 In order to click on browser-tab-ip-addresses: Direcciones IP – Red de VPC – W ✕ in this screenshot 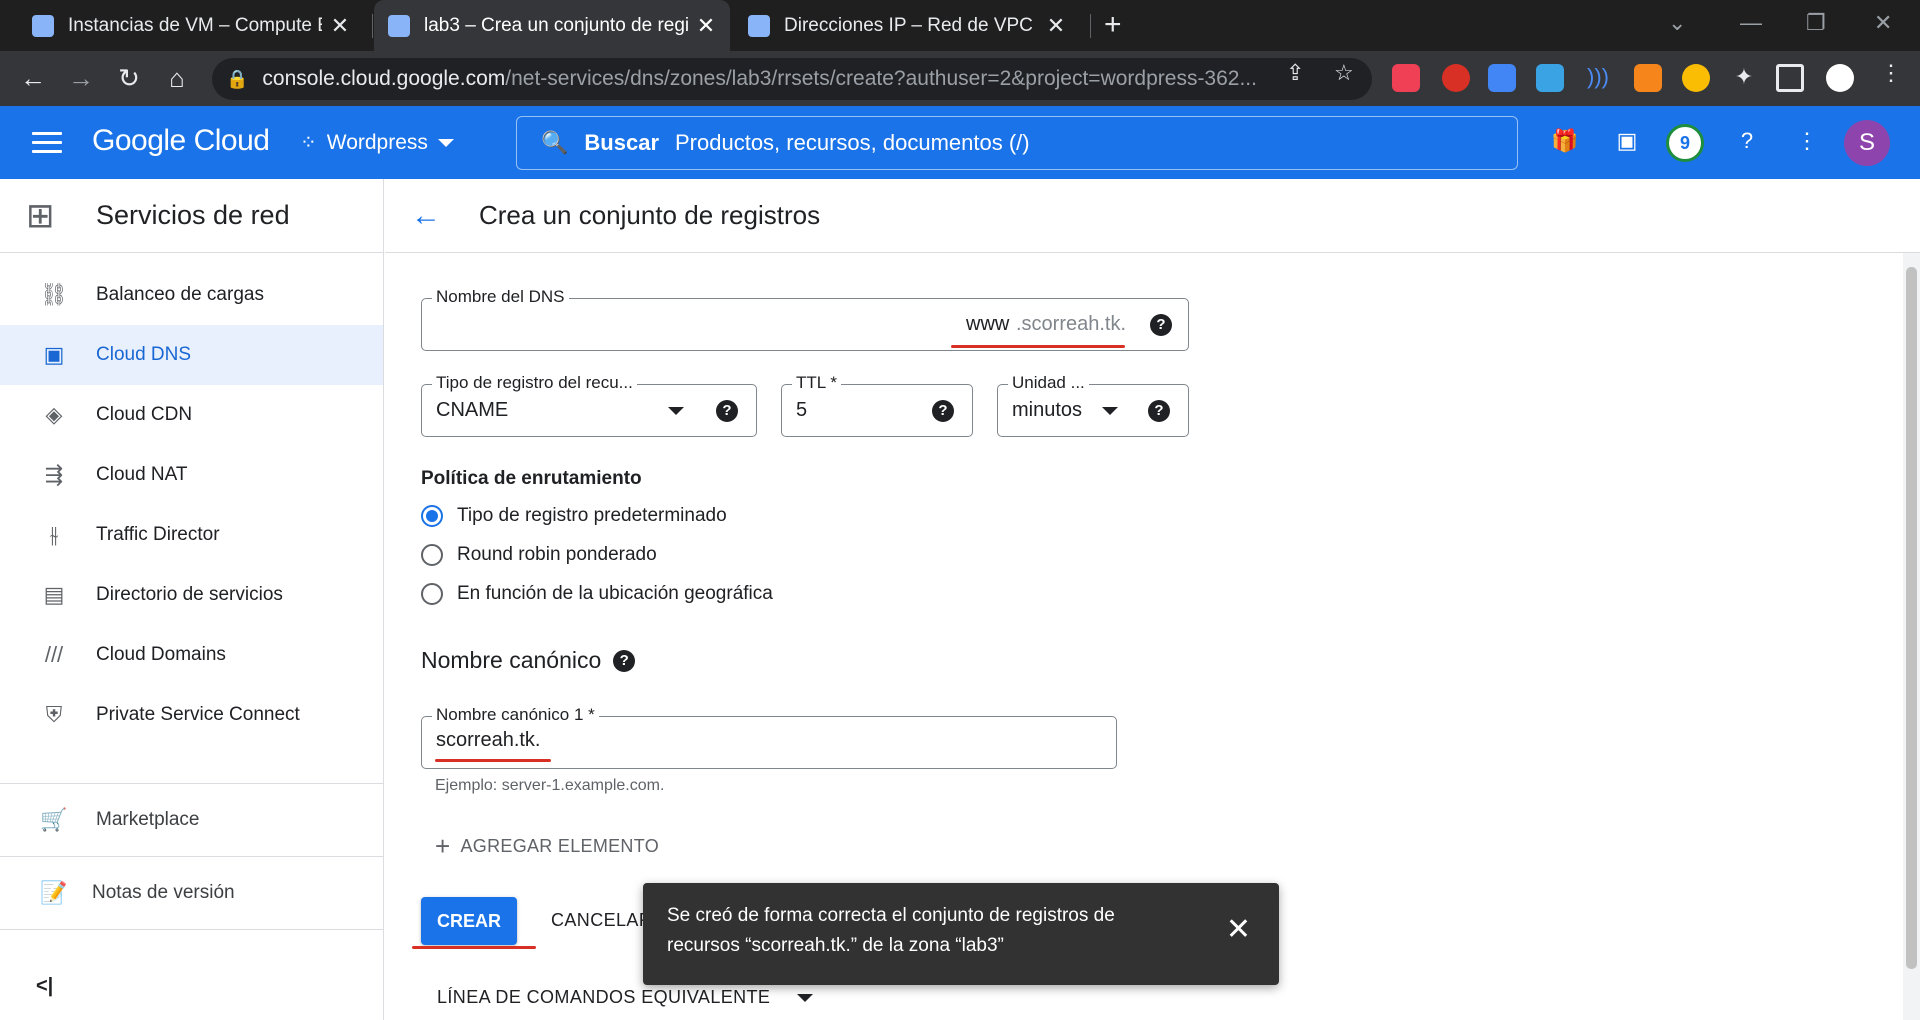, I will do `click(907, 25)`.